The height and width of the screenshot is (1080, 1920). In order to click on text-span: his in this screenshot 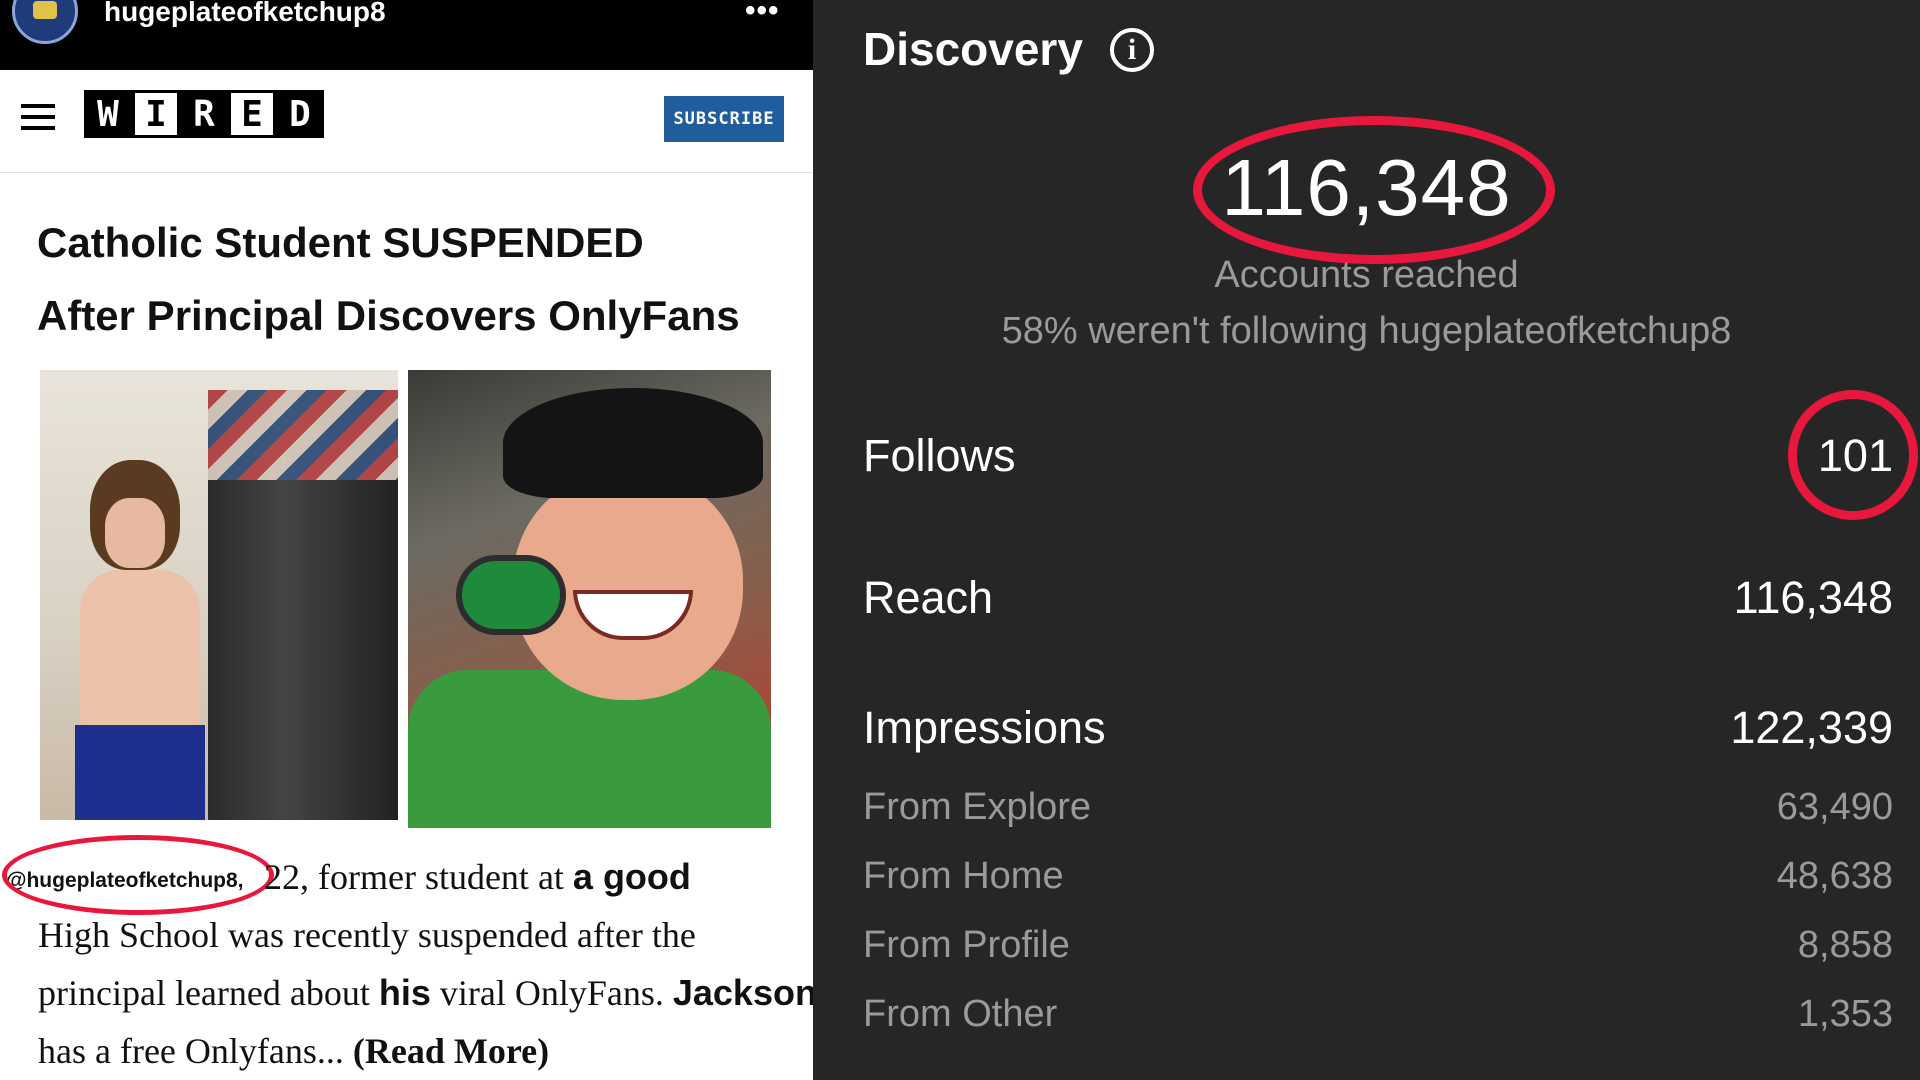, I will do `click(404, 992)`.